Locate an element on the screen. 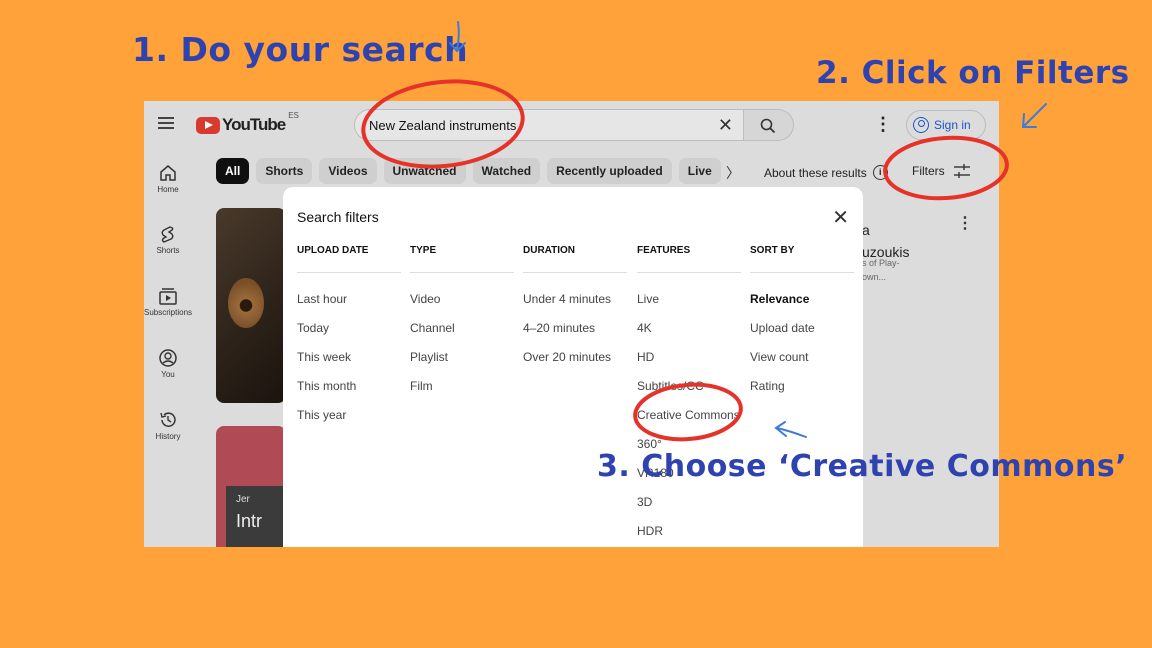 The height and width of the screenshot is (648, 1152). step3-annotation: 3. Choose ‘Creative Commons’ is located at coordinates (862, 466).